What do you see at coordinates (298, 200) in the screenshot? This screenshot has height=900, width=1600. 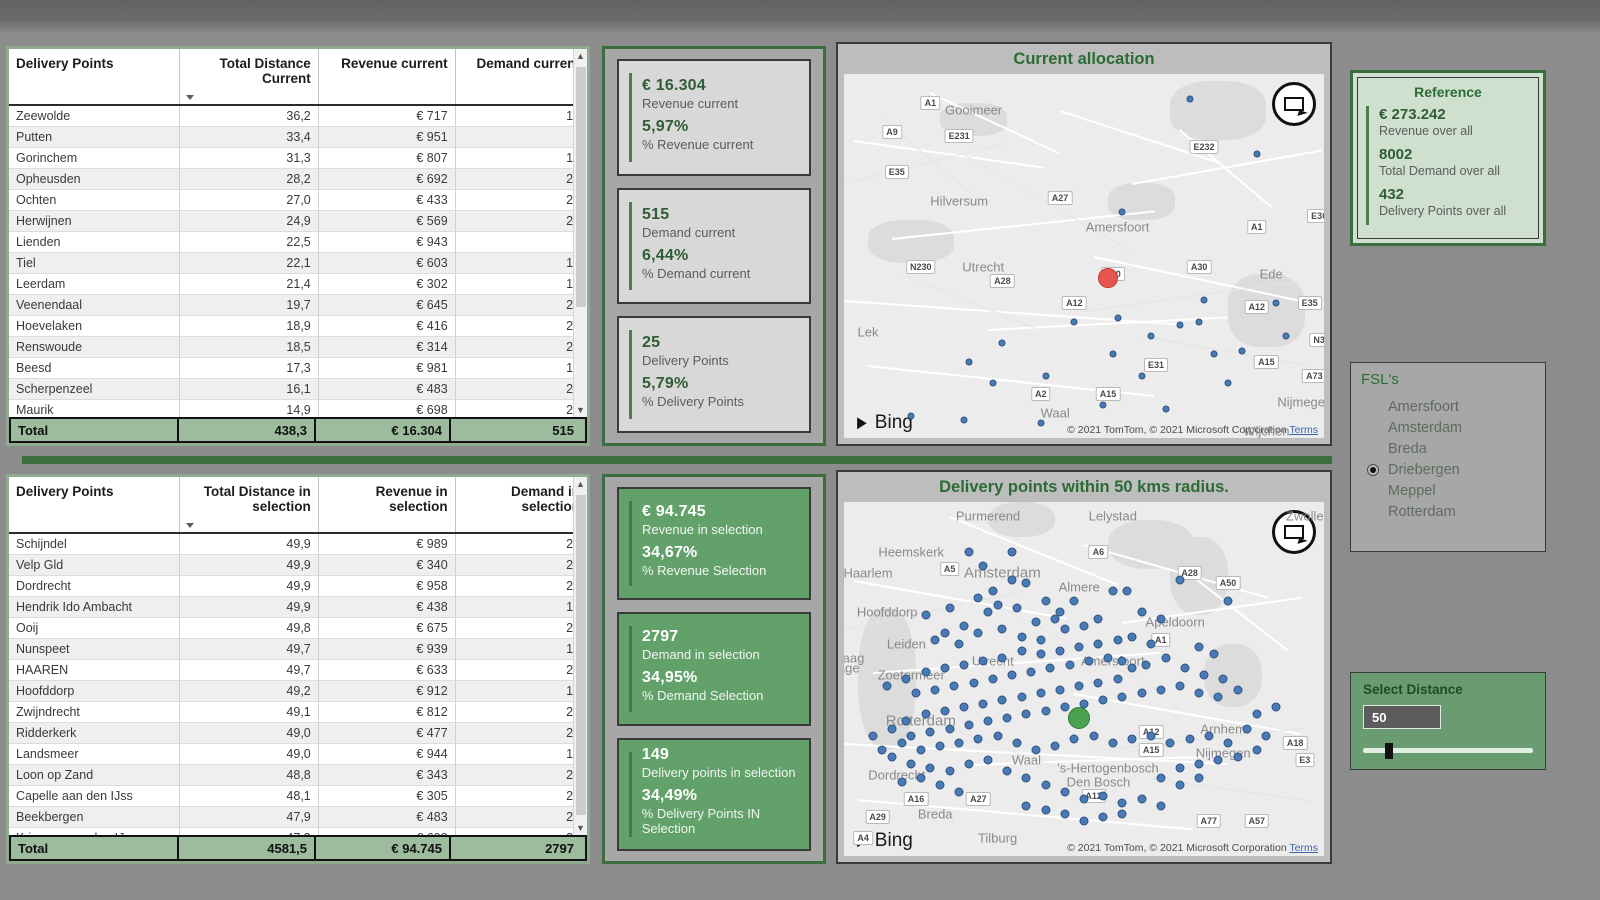 I see `table-row: Ochten27,0€ 43320` at bounding box center [298, 200].